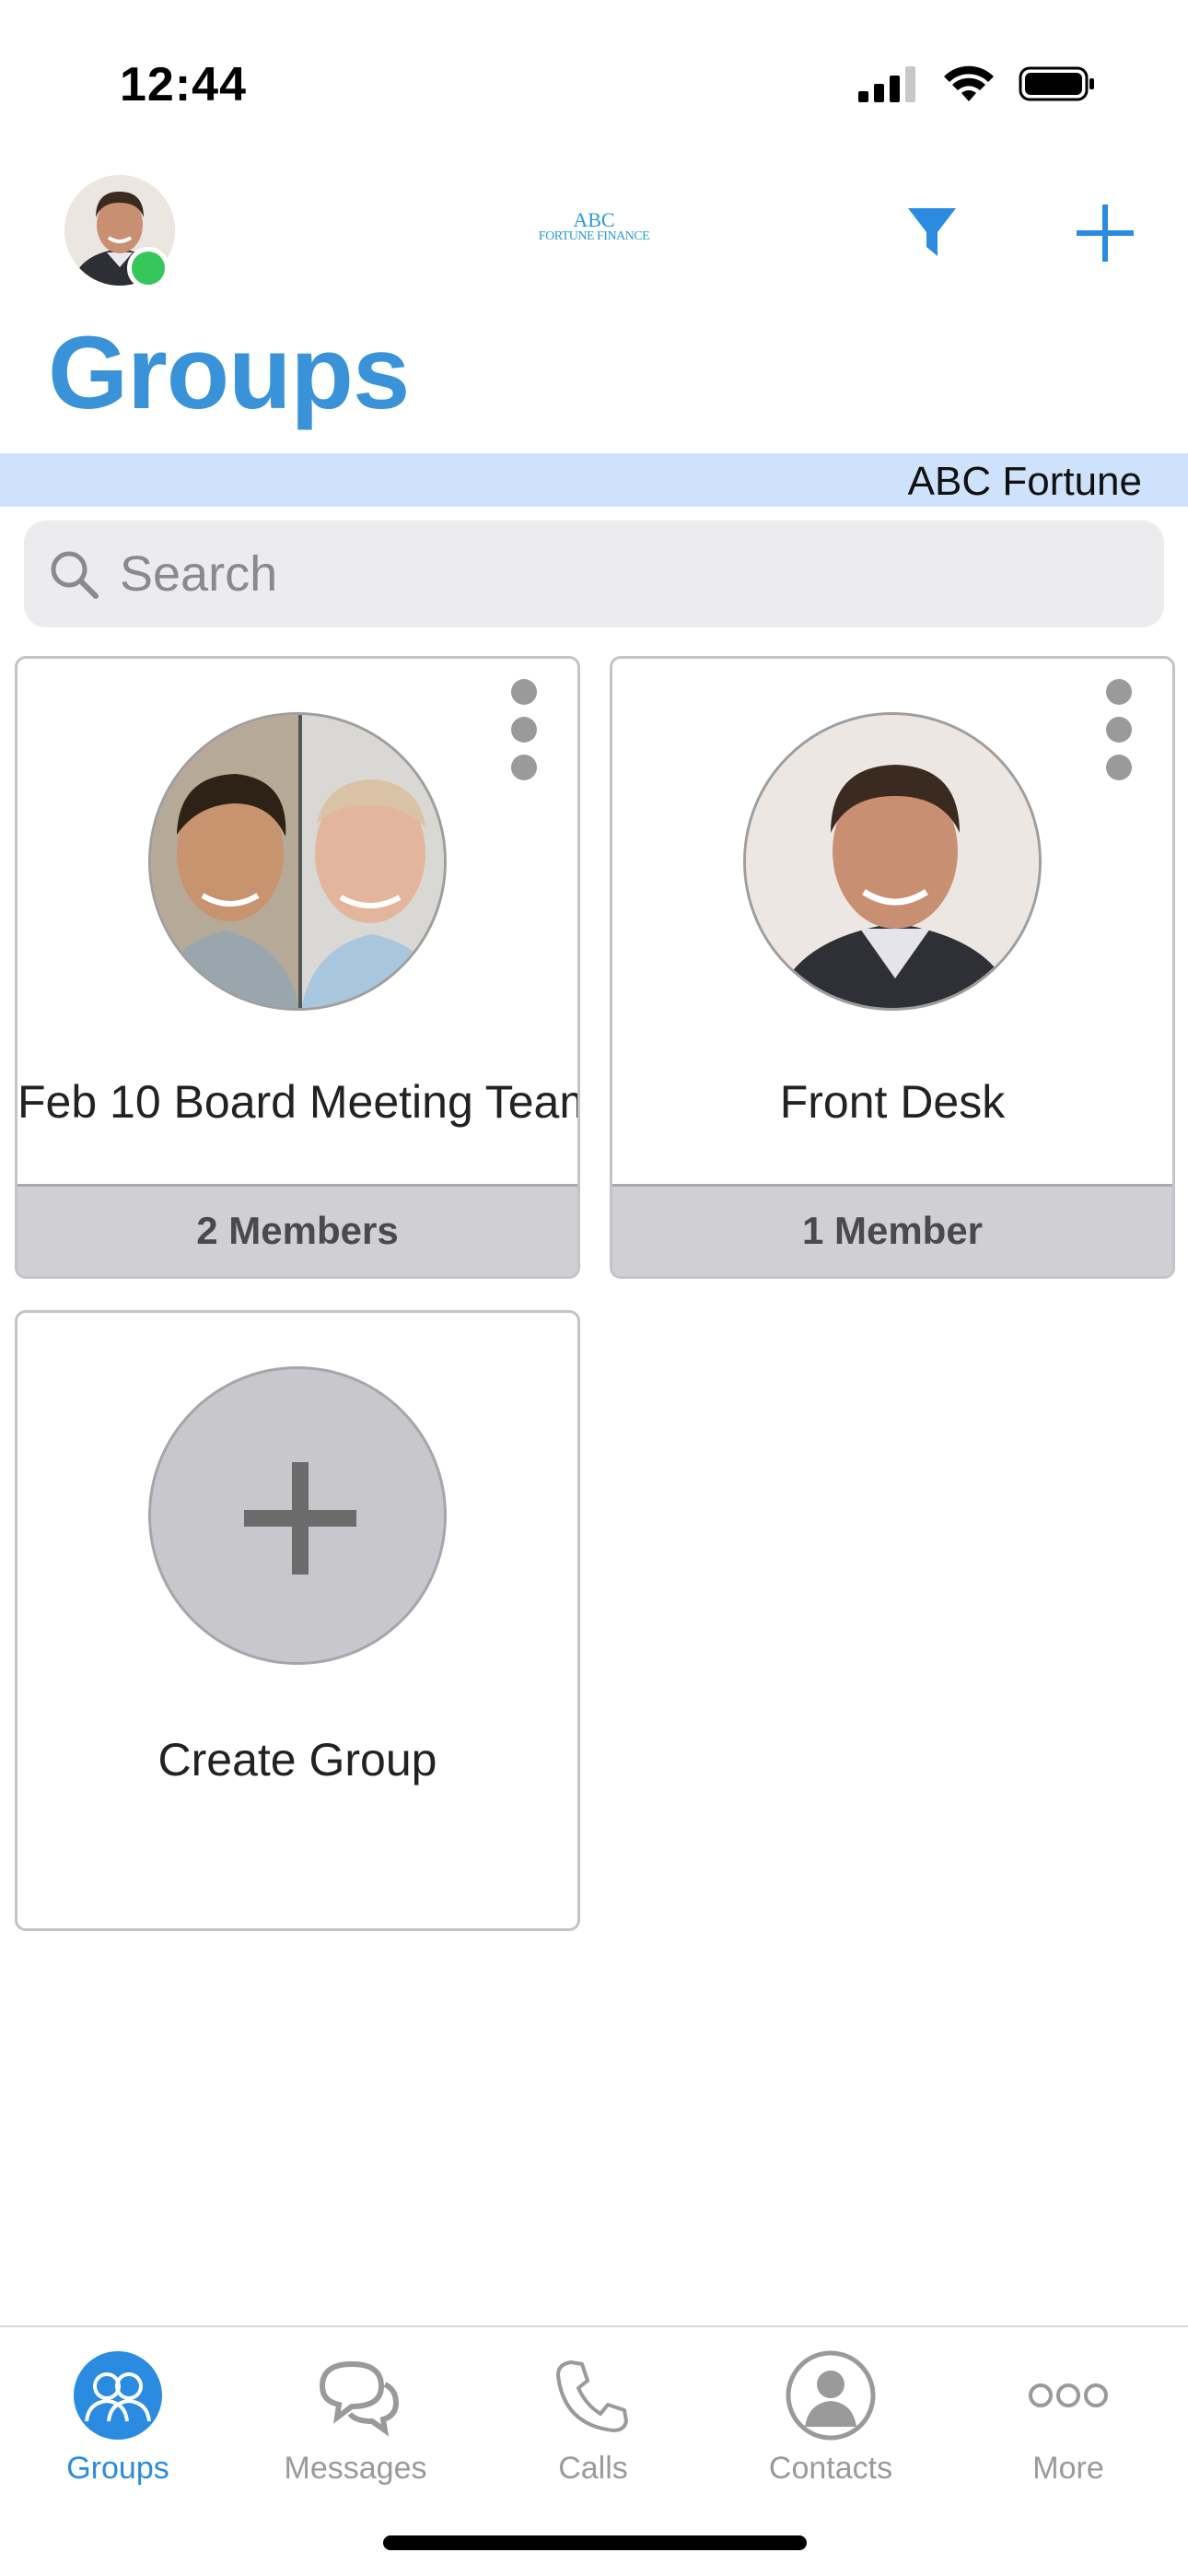  Describe the element at coordinates (359, 2398) in the screenshot. I see `messages-icon` at that location.